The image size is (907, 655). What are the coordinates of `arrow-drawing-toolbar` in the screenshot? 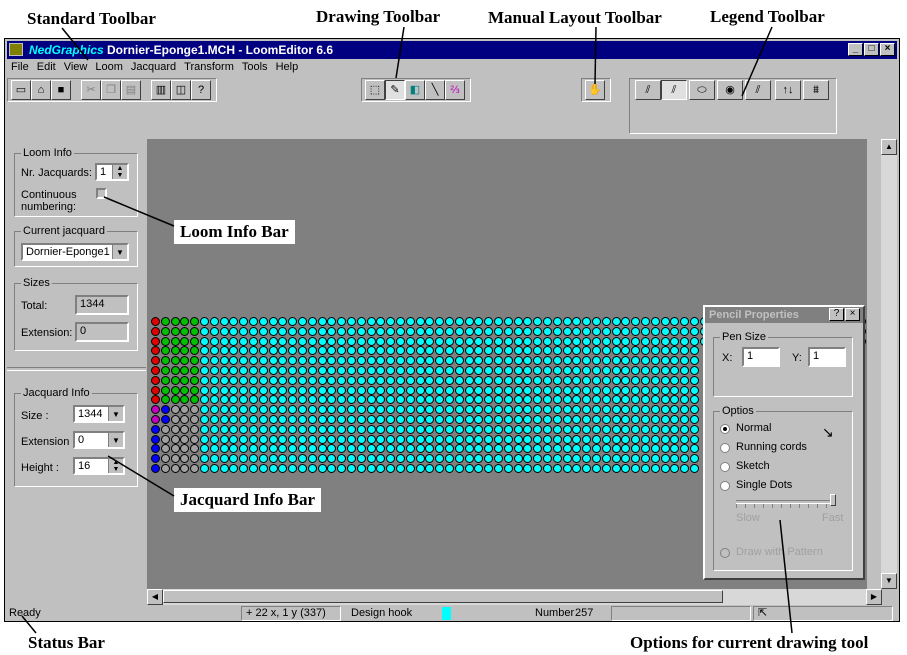 It's located at (400, 52).